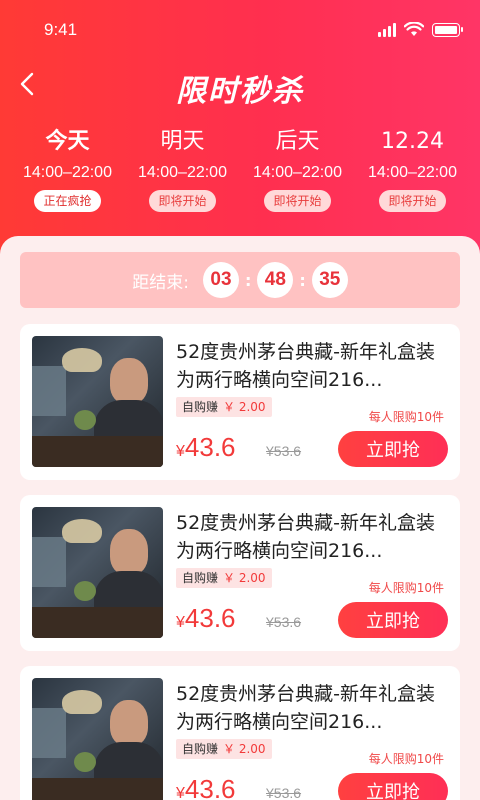  Describe the element at coordinates (447, 30) in the screenshot. I see `battery-icon` at that location.